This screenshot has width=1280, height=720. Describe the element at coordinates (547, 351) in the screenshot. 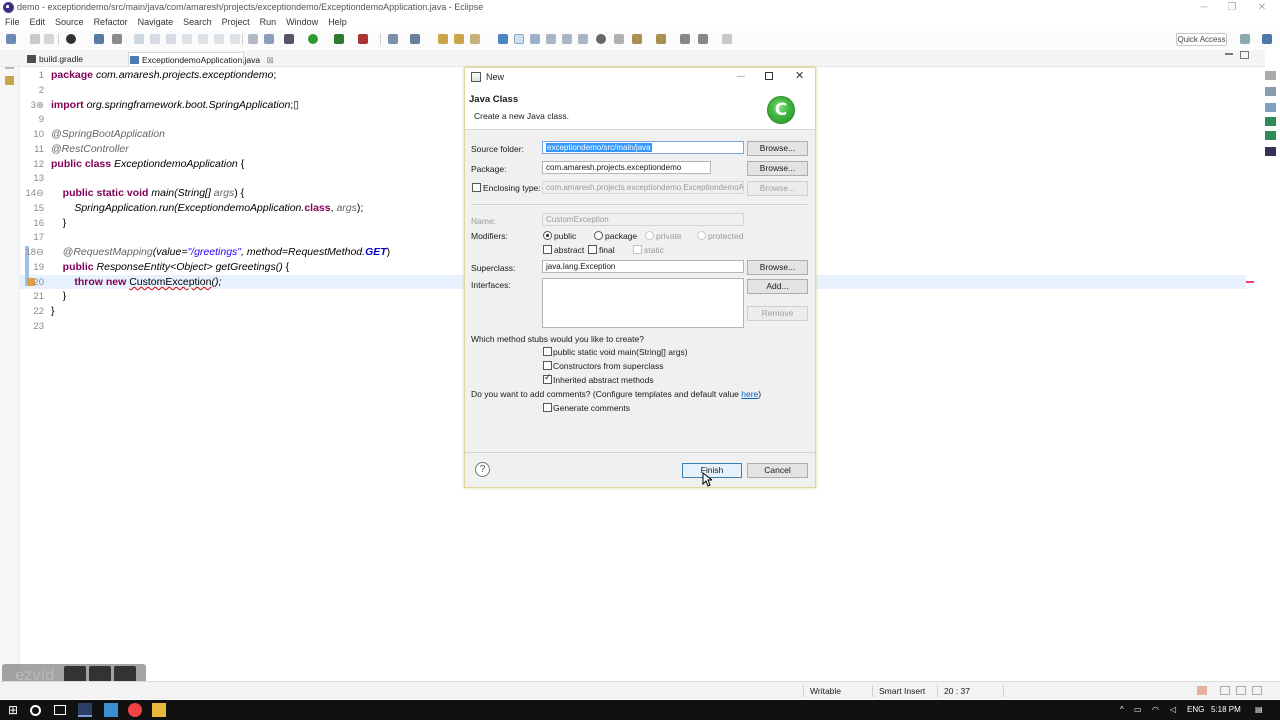

I see `stub-main-checkbox` at that location.